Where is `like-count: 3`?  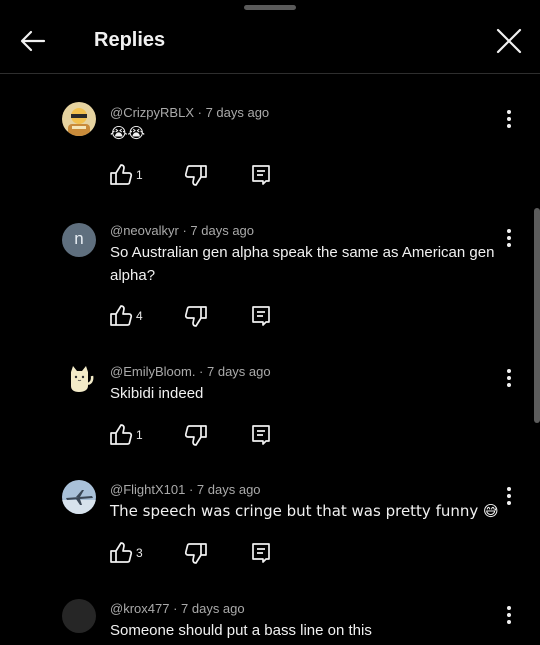
like-count: 3 is located at coordinates (139, 553).